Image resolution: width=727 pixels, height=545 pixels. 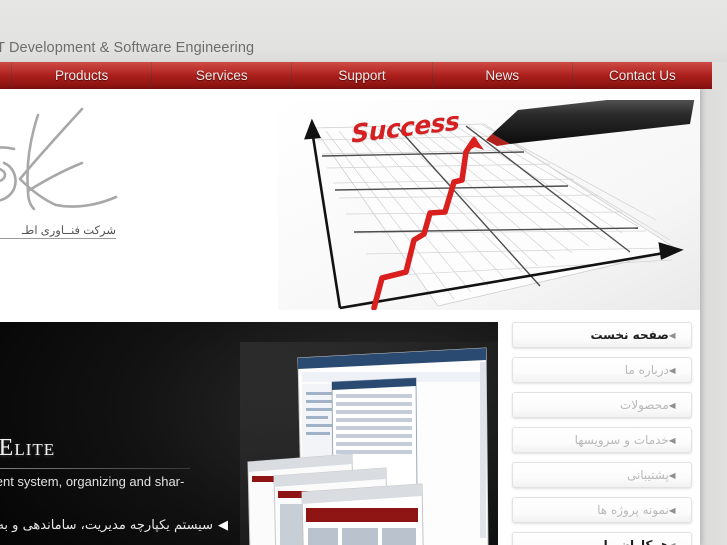 What do you see at coordinates (363, 31) in the screenshot?
I see `top-strip: IT Development & Software Engineering` at bounding box center [363, 31].